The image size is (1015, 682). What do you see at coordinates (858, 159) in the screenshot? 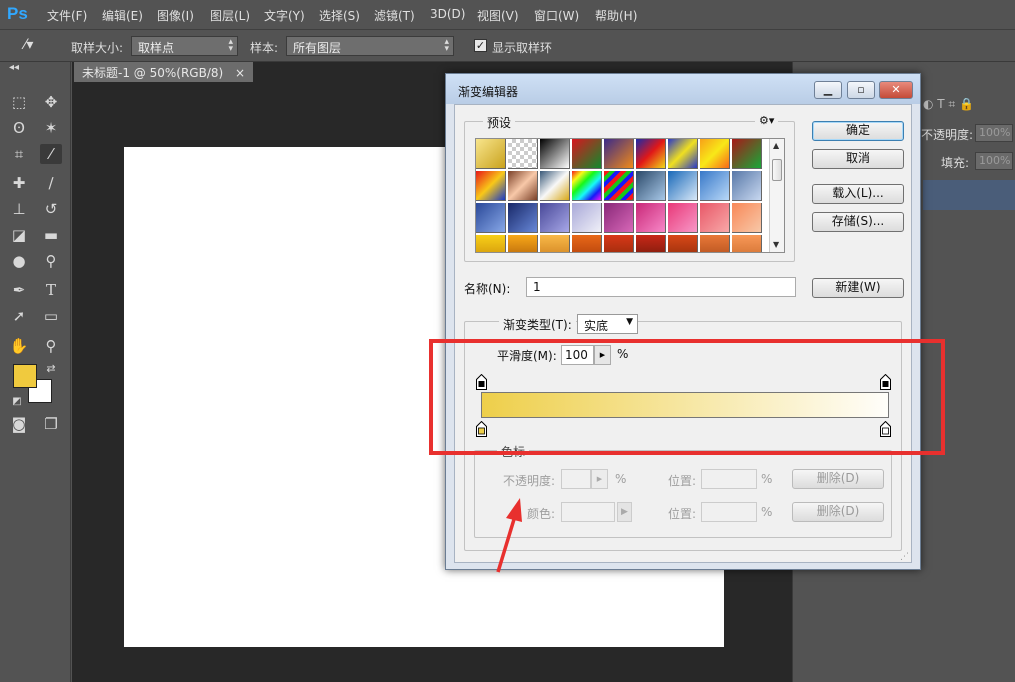
I see `cancel-button: 取消` at bounding box center [858, 159].